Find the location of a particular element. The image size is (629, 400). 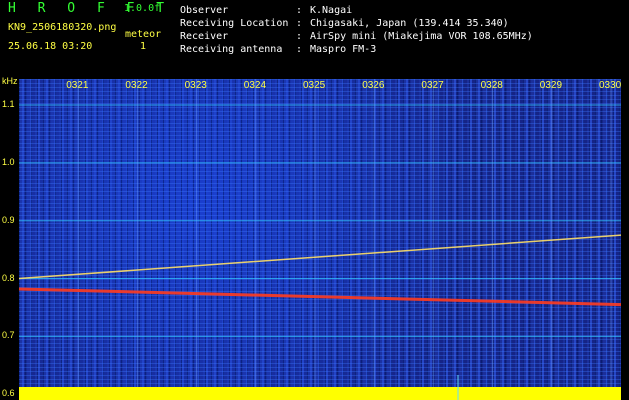

baseline-band is located at coordinates (320, 393).